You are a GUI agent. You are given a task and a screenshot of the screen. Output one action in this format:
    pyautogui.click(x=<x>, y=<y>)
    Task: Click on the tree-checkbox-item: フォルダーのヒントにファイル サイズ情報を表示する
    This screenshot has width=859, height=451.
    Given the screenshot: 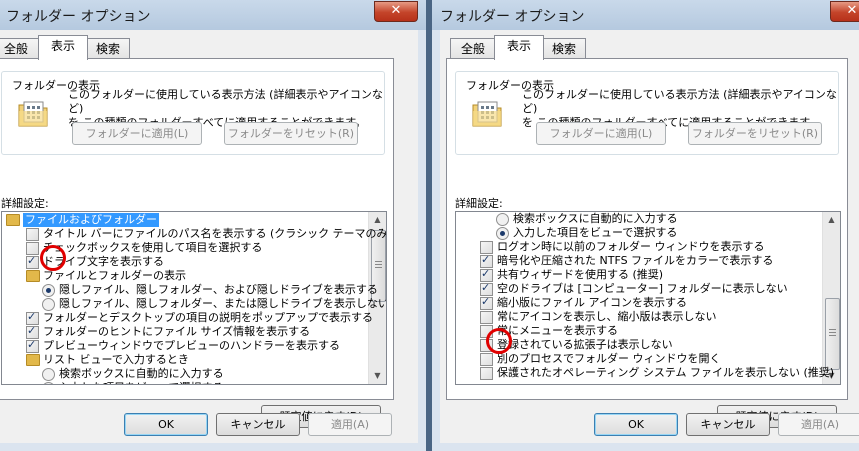 What is the action you would take?
    pyautogui.click(x=185, y=331)
    